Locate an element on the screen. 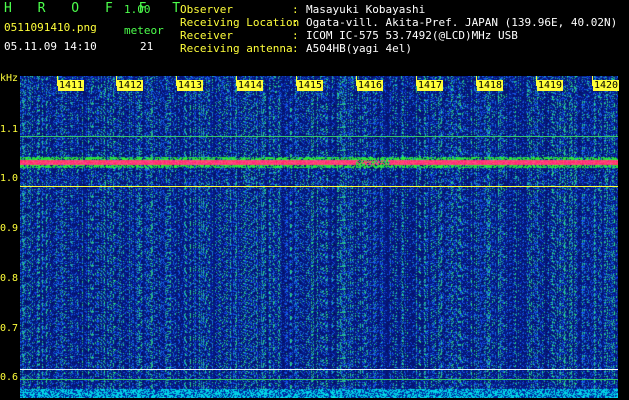  observer-colon: : is located at coordinates (295, 9).